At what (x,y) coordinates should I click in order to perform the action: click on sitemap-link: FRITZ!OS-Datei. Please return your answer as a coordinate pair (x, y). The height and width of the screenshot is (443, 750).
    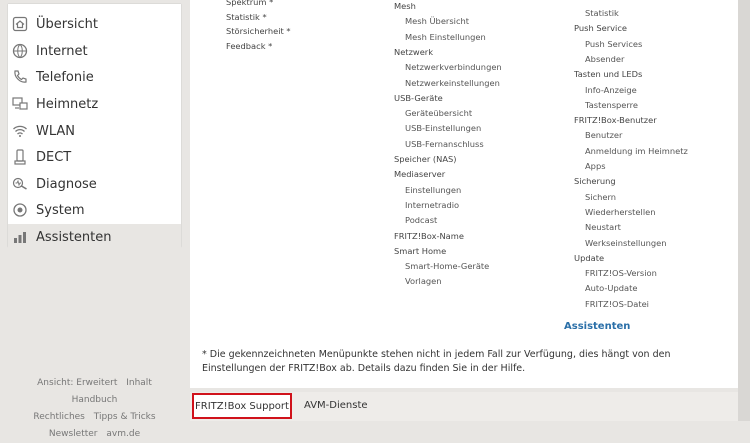
    Looking at the image, I should click on (617, 304).